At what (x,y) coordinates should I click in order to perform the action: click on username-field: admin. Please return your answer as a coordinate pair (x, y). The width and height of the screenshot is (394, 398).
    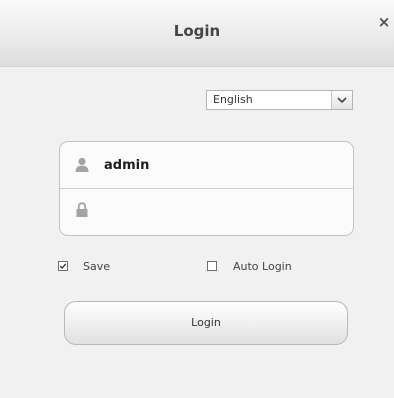
    Looking at the image, I should click on (126, 165).